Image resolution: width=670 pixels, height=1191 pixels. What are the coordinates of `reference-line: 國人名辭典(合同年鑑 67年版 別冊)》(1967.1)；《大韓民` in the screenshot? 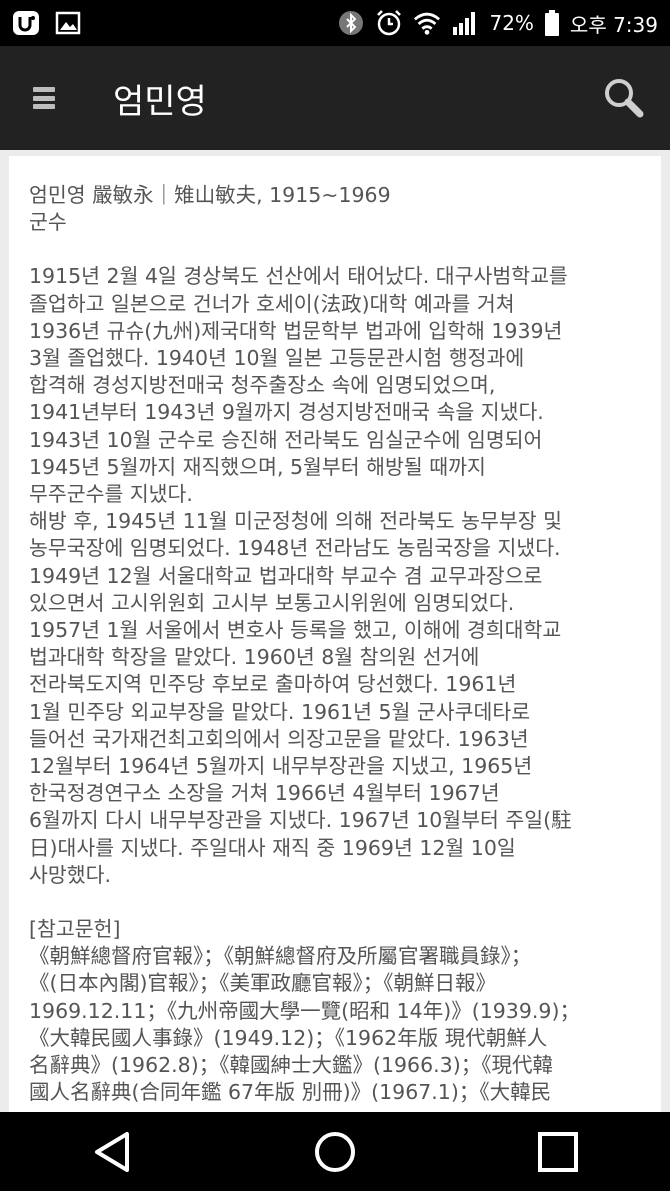 It's located at (290, 1092).